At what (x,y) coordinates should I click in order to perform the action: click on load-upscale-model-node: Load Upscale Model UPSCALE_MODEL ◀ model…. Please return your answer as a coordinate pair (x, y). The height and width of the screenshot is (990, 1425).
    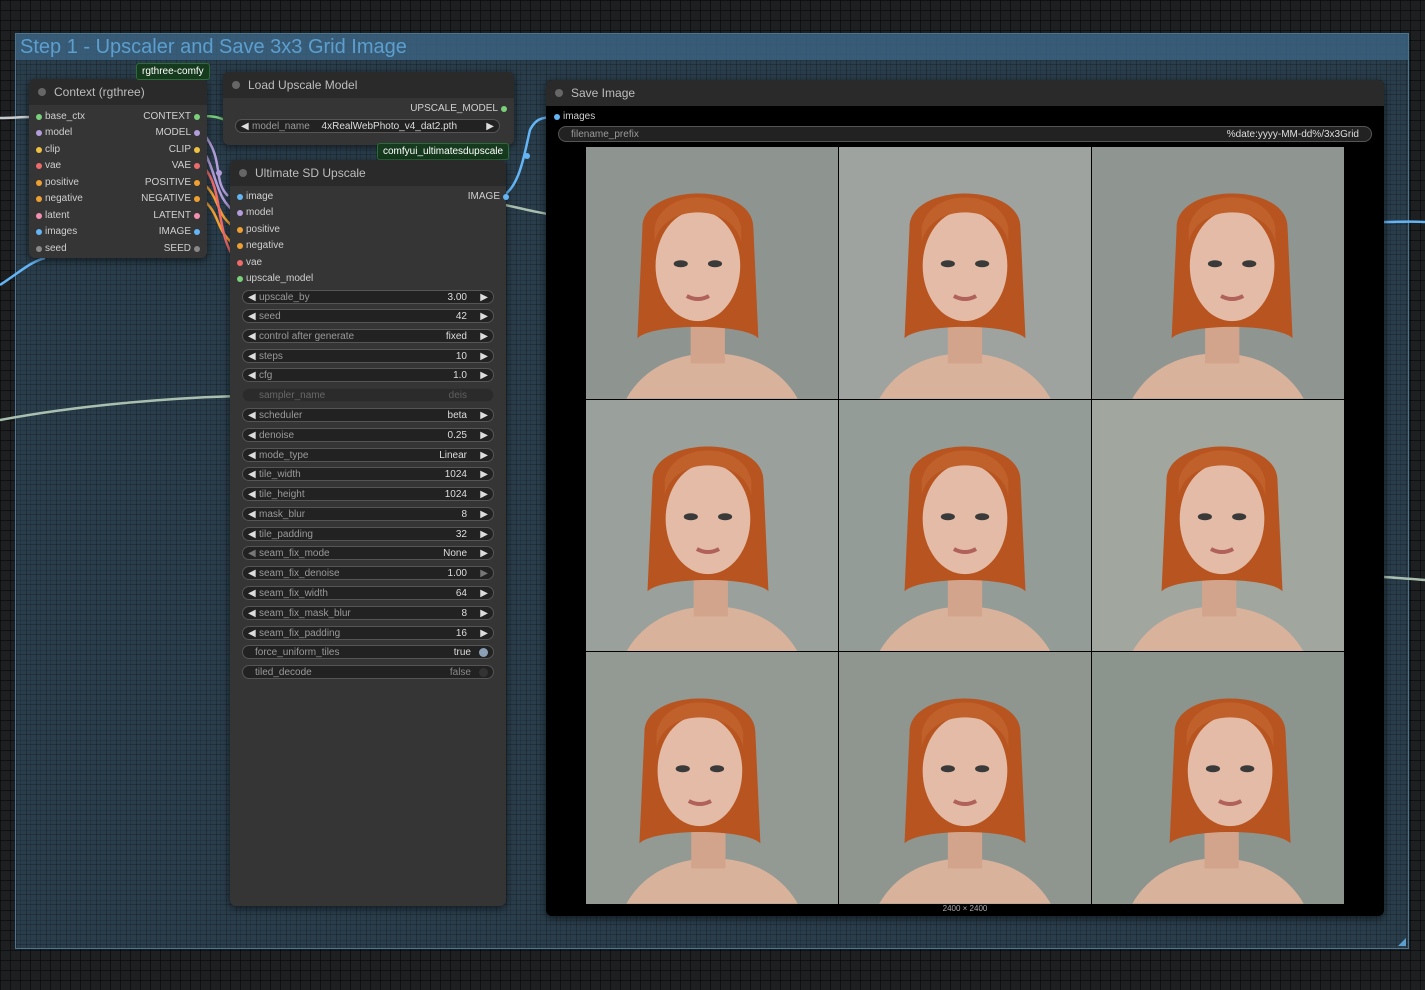
    Looking at the image, I should click on (368, 108).